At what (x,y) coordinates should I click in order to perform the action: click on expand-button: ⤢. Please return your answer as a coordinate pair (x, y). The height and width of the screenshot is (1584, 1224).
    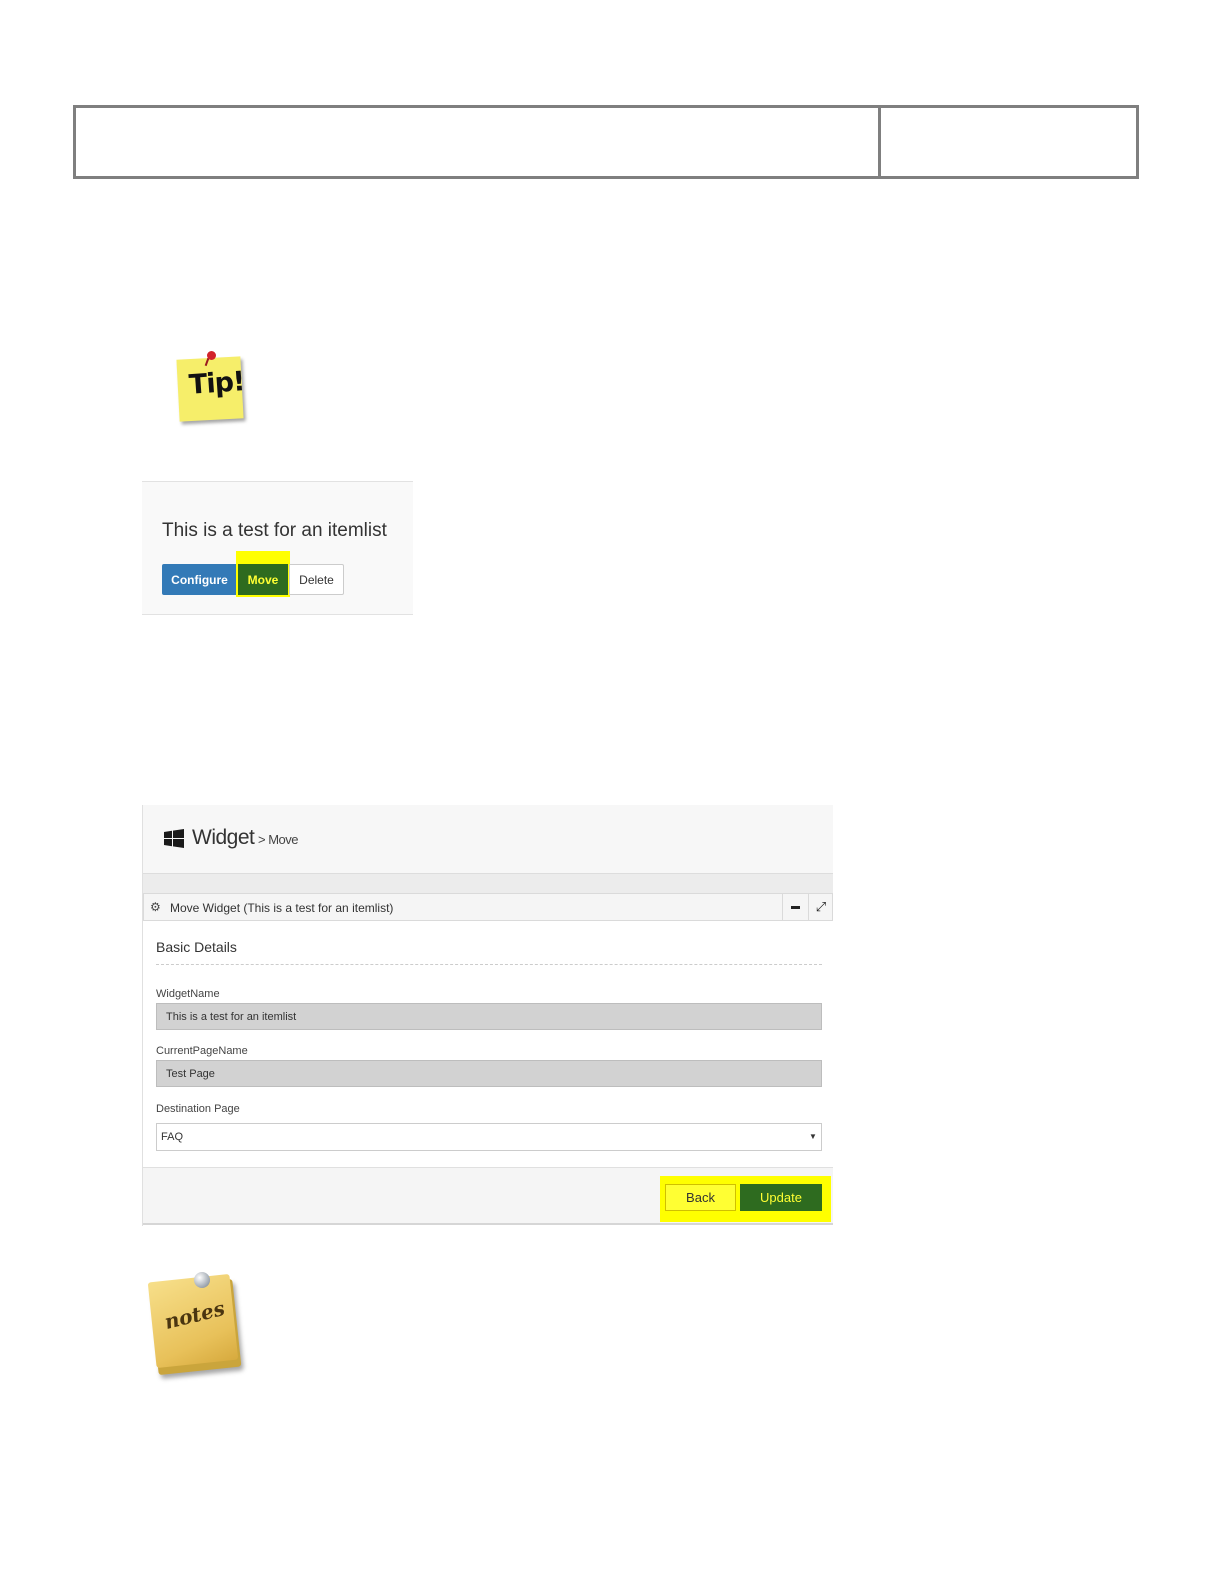
    Looking at the image, I should click on (820, 907).